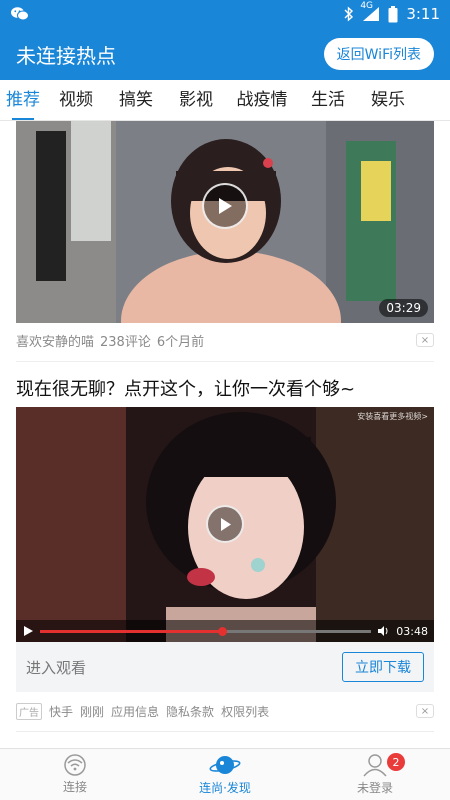 The width and height of the screenshot is (450, 800). I want to click on ad-badge: 广告, so click(29, 711).